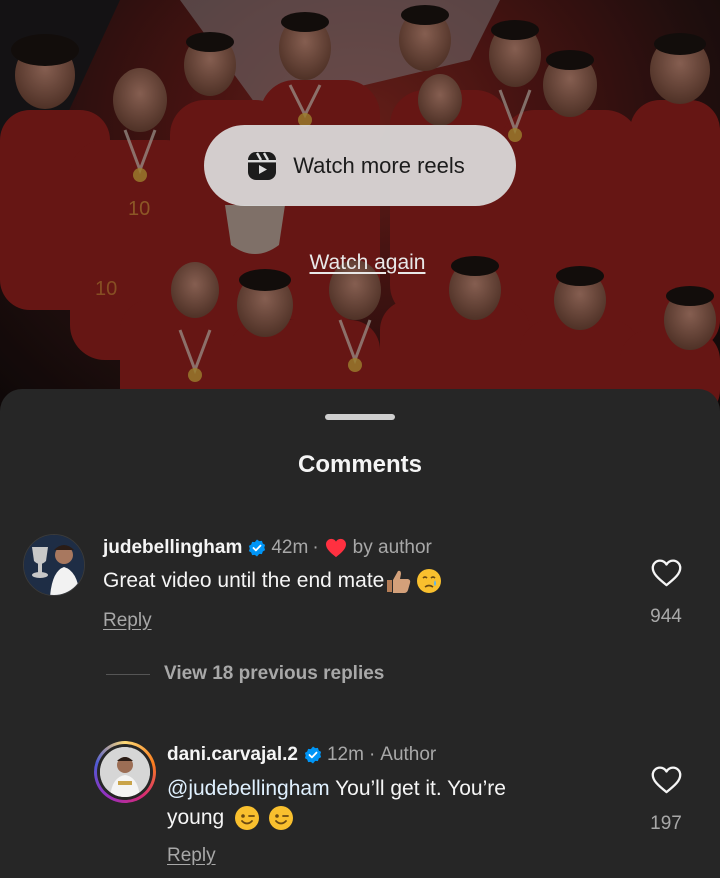  Describe the element at coordinates (267, 548) in the screenshot. I see `comment-meta: judebellingham 42m · by author` at that location.